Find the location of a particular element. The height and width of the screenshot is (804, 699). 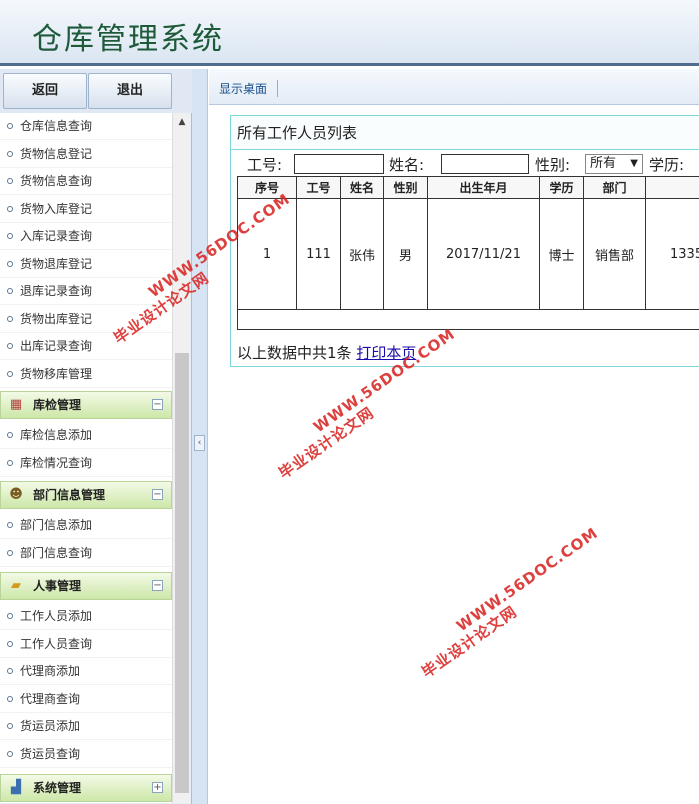

sidebar-group-department: ☻ 部门信息管理 − is located at coordinates (86, 495).